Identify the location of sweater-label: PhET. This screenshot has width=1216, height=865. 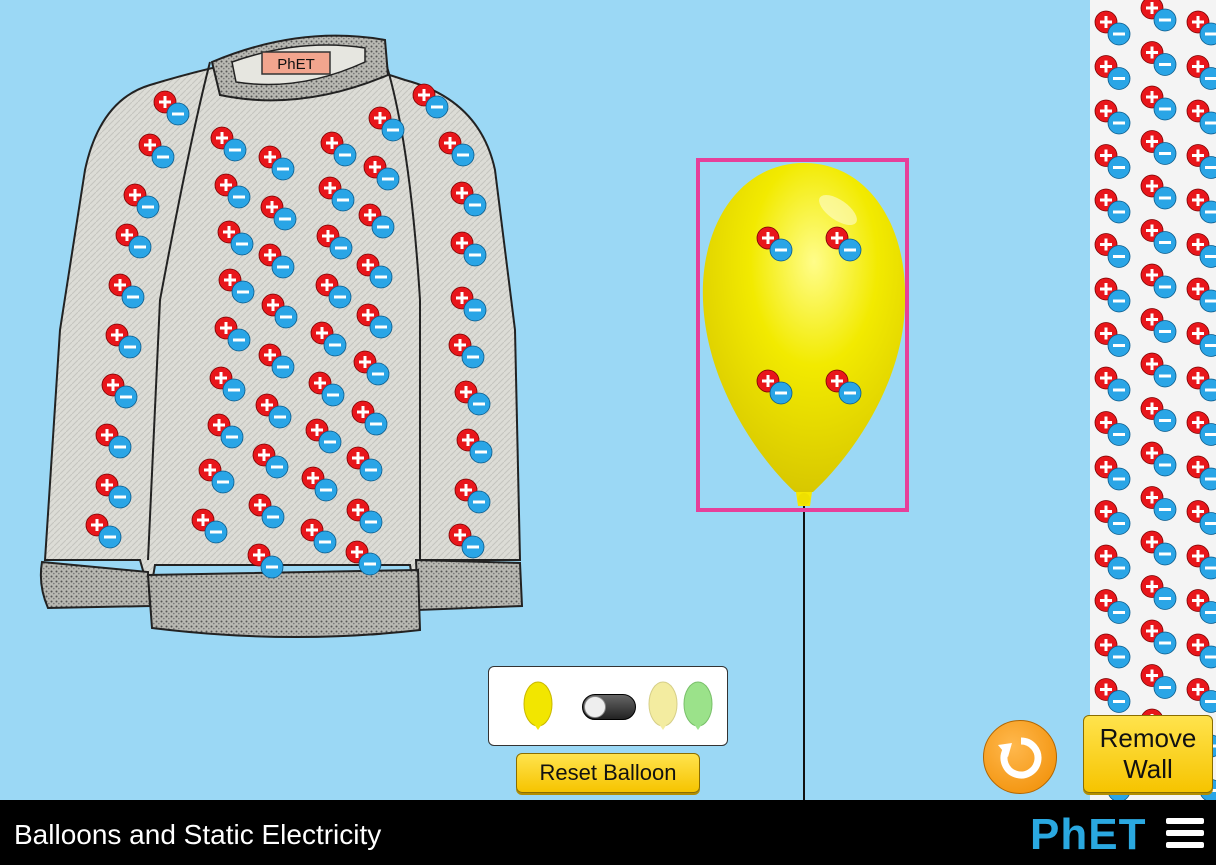
(296, 64).